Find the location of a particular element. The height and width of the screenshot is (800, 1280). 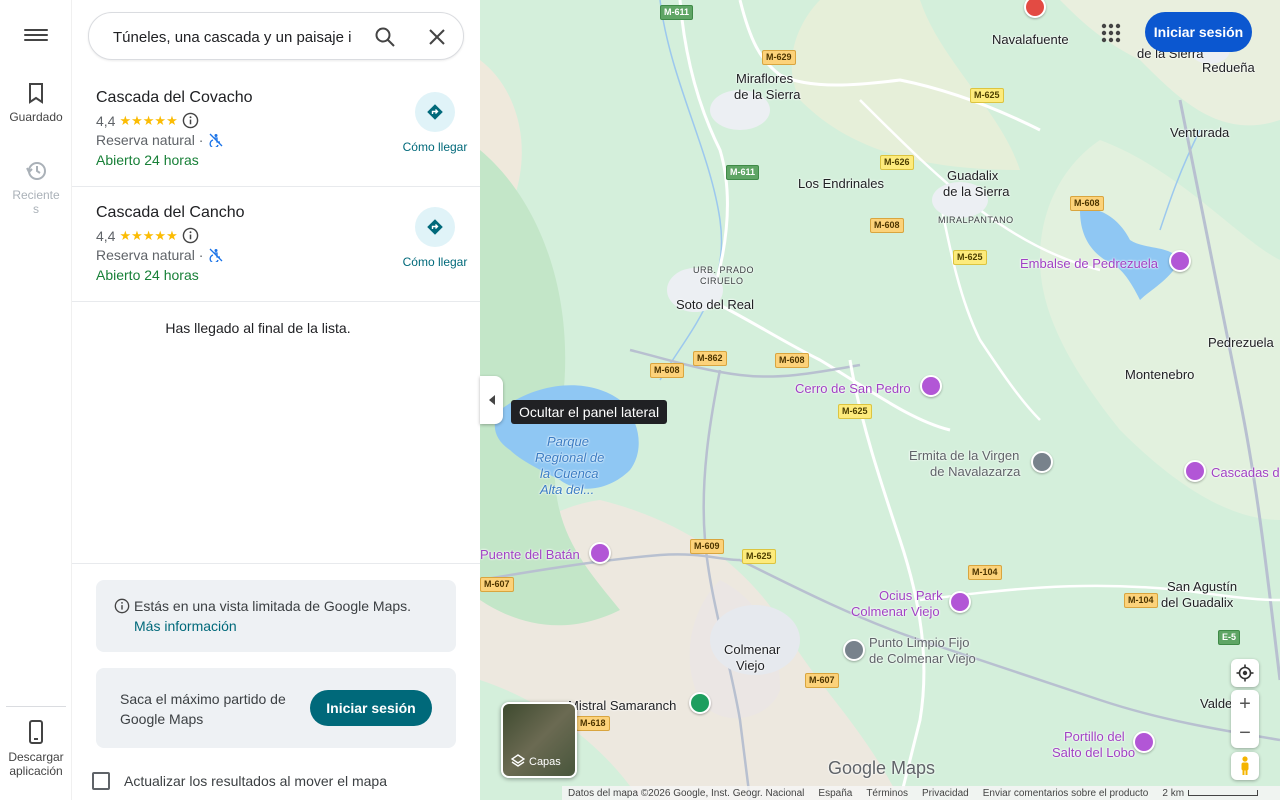

result-type: Reserva natural · is located at coordinates (159, 255).